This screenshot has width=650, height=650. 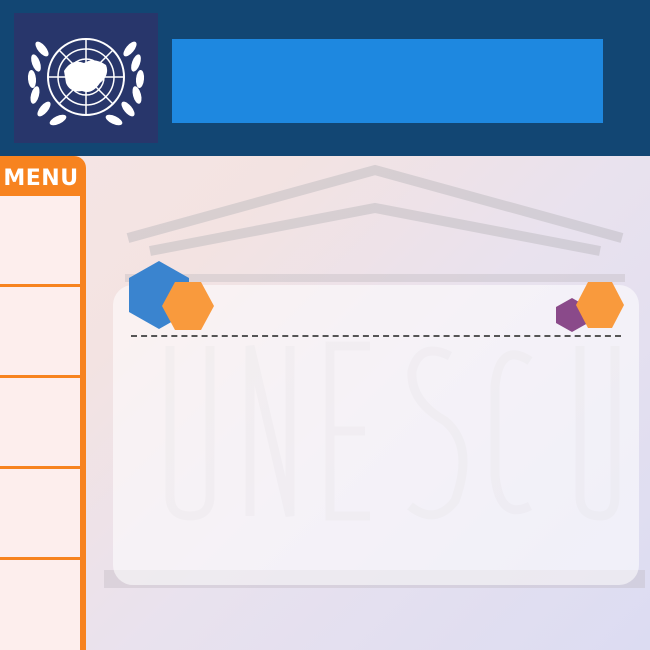 What do you see at coordinates (41, 179) in the screenshot?
I see `menu-label: MENU` at bounding box center [41, 179].